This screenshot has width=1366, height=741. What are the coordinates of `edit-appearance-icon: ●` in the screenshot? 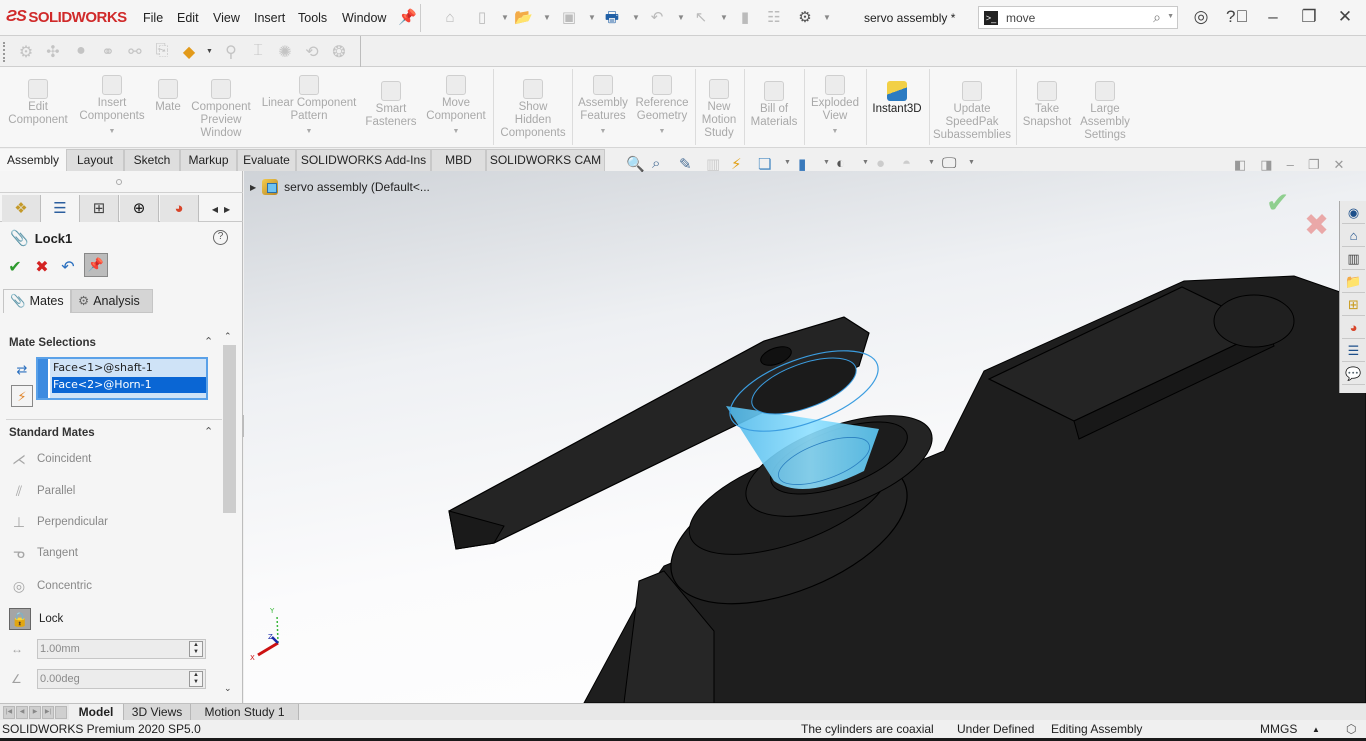 It's located at (880, 163).